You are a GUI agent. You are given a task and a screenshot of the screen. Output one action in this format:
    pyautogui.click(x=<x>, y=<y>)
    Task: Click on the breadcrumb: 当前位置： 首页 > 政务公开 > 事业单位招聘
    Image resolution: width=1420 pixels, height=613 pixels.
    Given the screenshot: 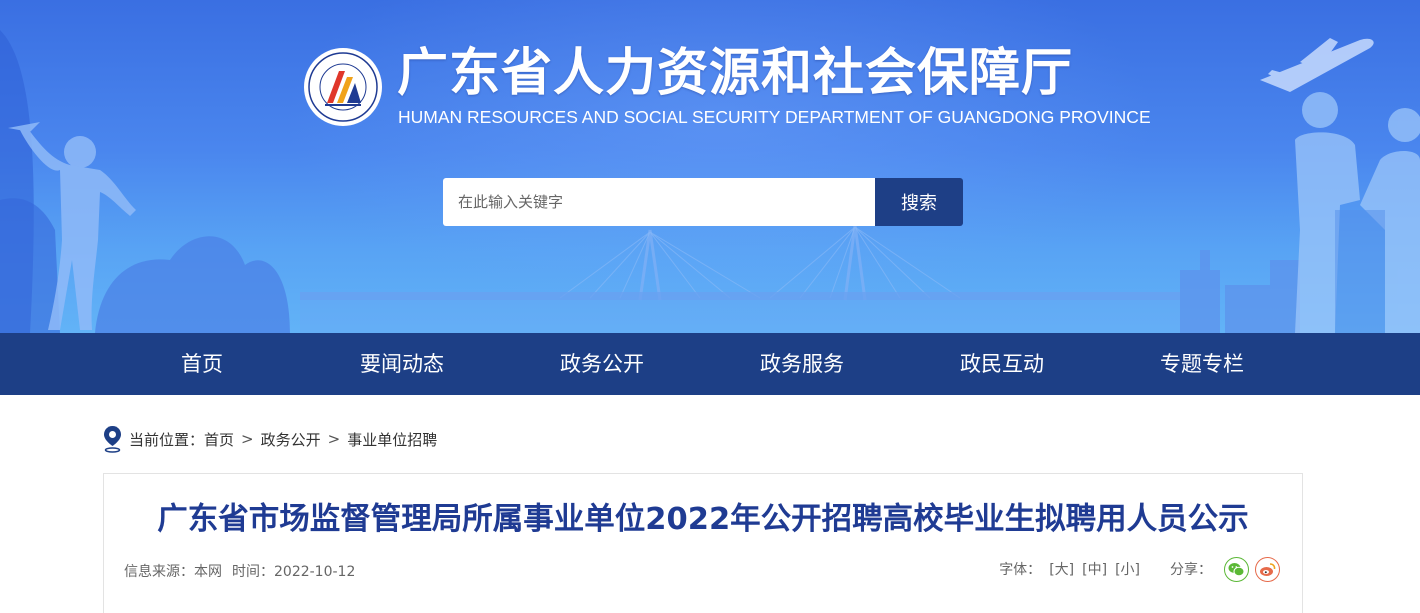 What is the action you would take?
    pyautogui.click(x=270, y=439)
    